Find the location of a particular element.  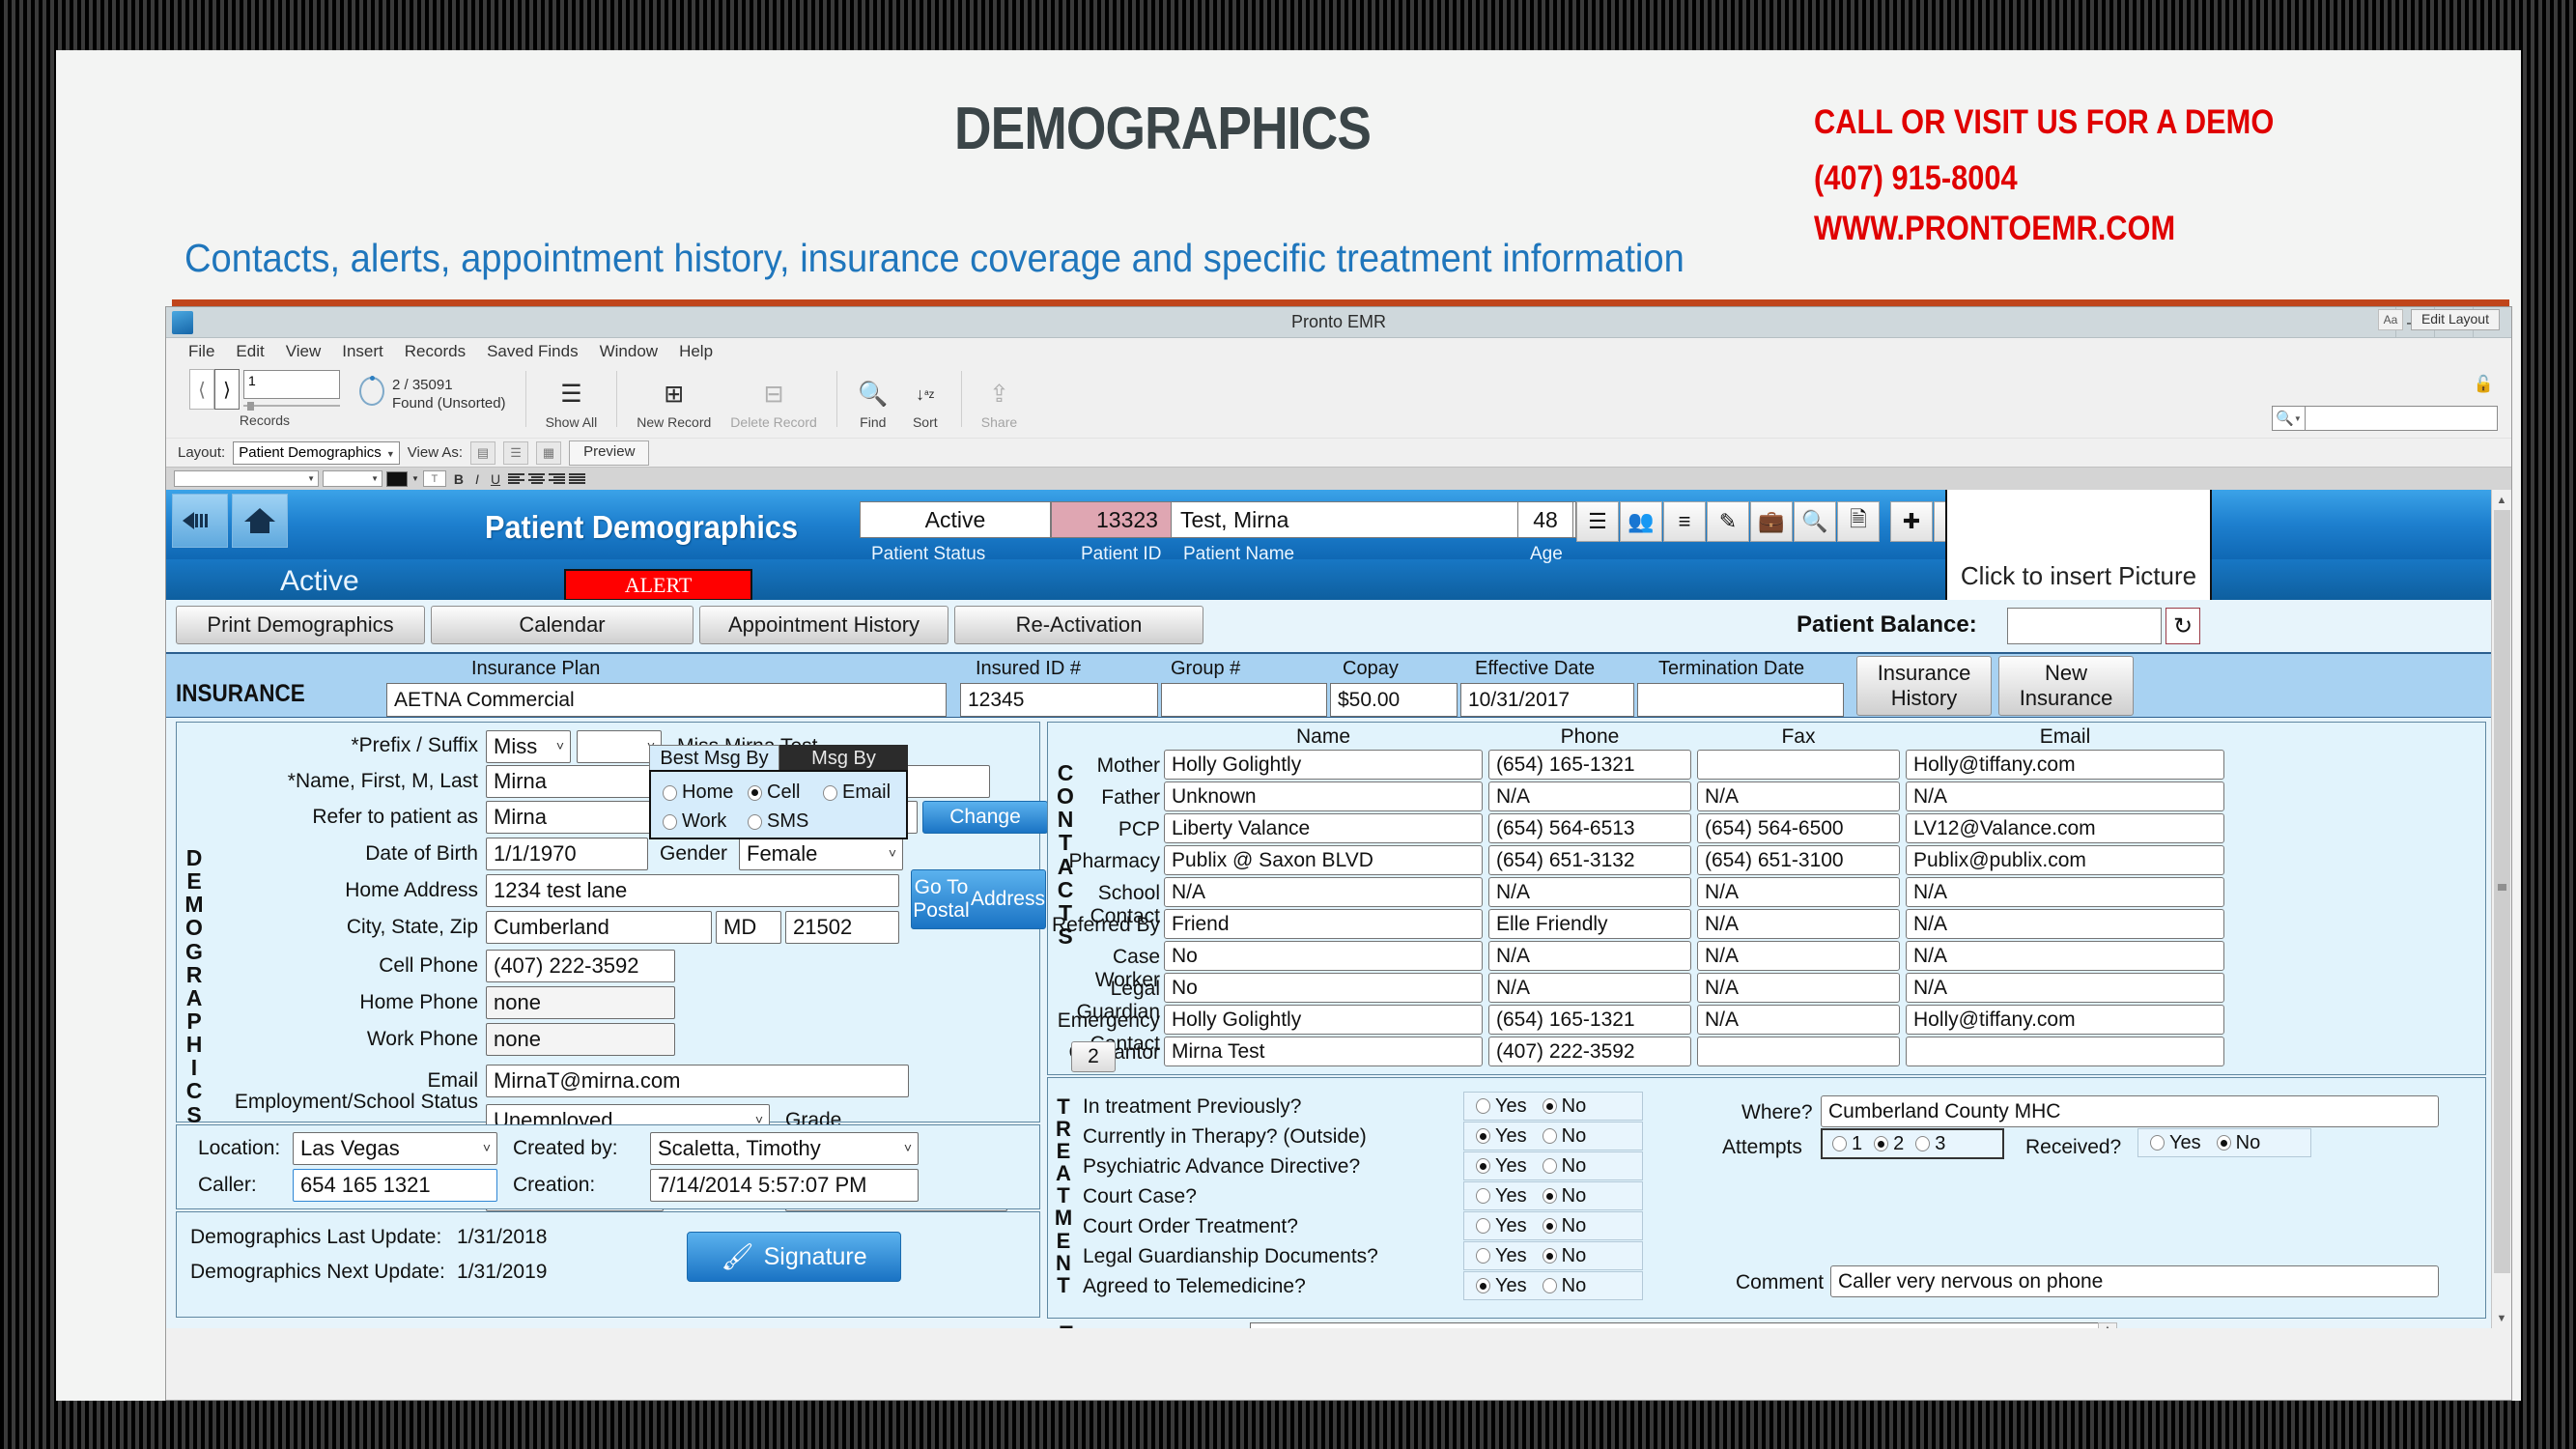

home-phone-input: none is located at coordinates (580, 1002).